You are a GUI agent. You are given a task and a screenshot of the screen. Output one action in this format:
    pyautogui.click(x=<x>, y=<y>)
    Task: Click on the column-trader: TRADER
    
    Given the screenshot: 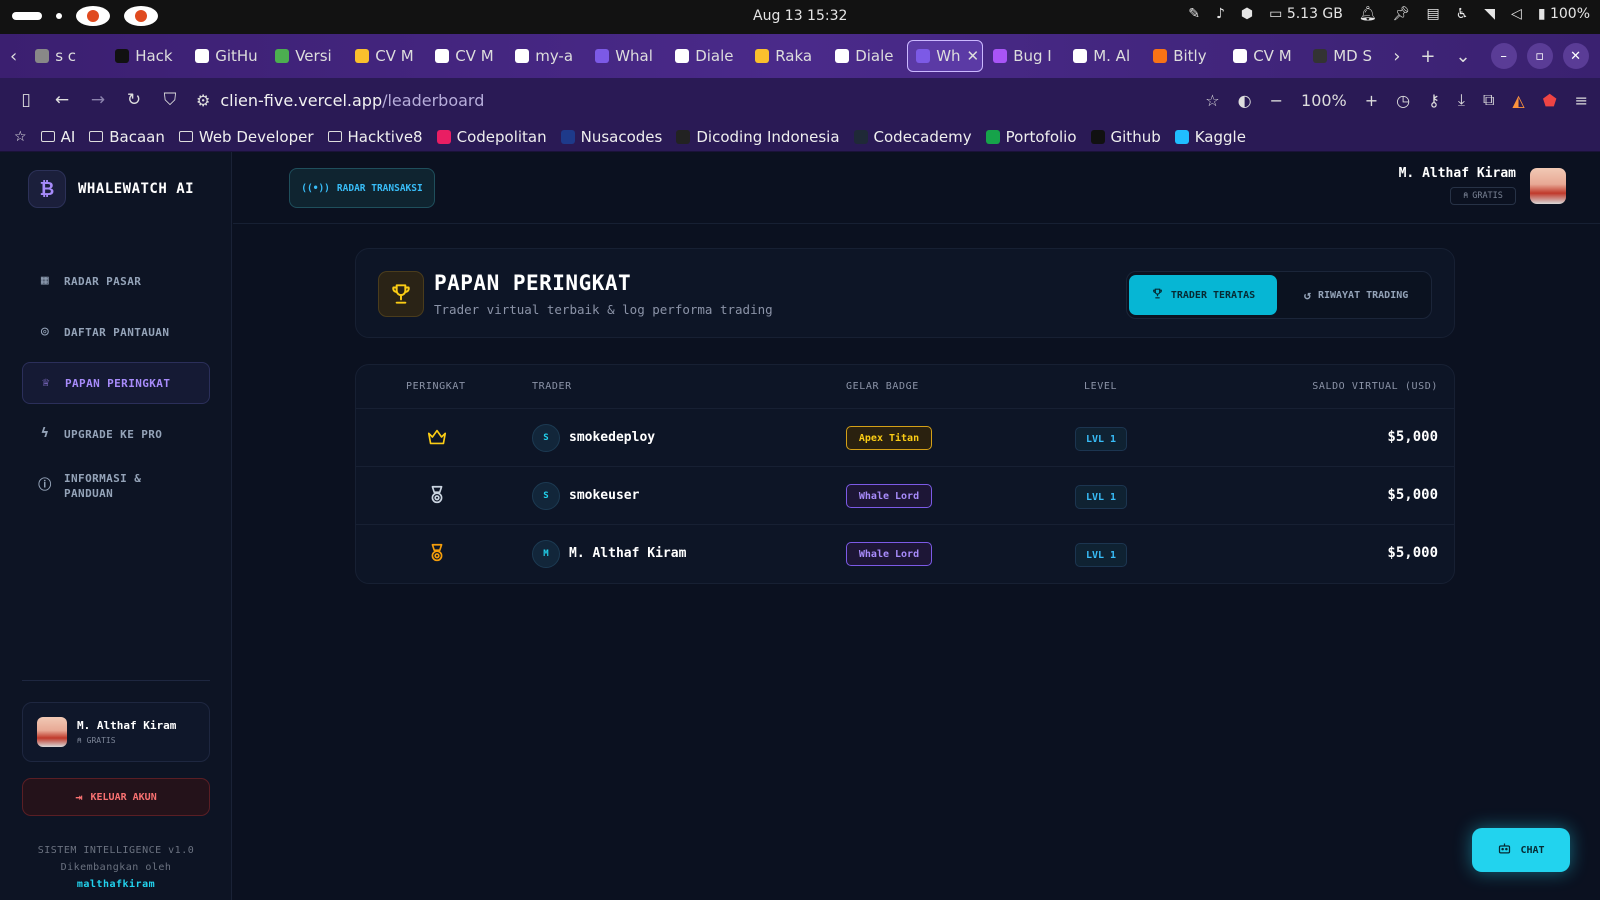 What is the action you would take?
    pyautogui.click(x=552, y=386)
    